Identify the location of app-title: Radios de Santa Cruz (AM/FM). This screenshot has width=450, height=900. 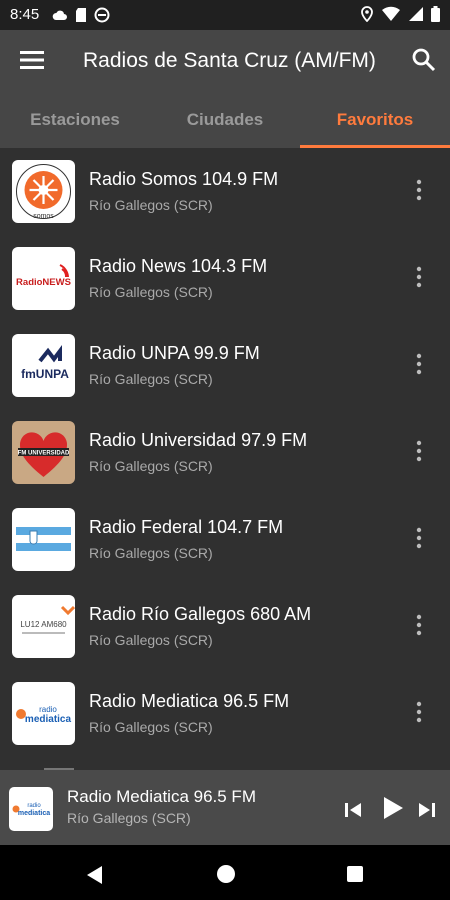
(229, 60).